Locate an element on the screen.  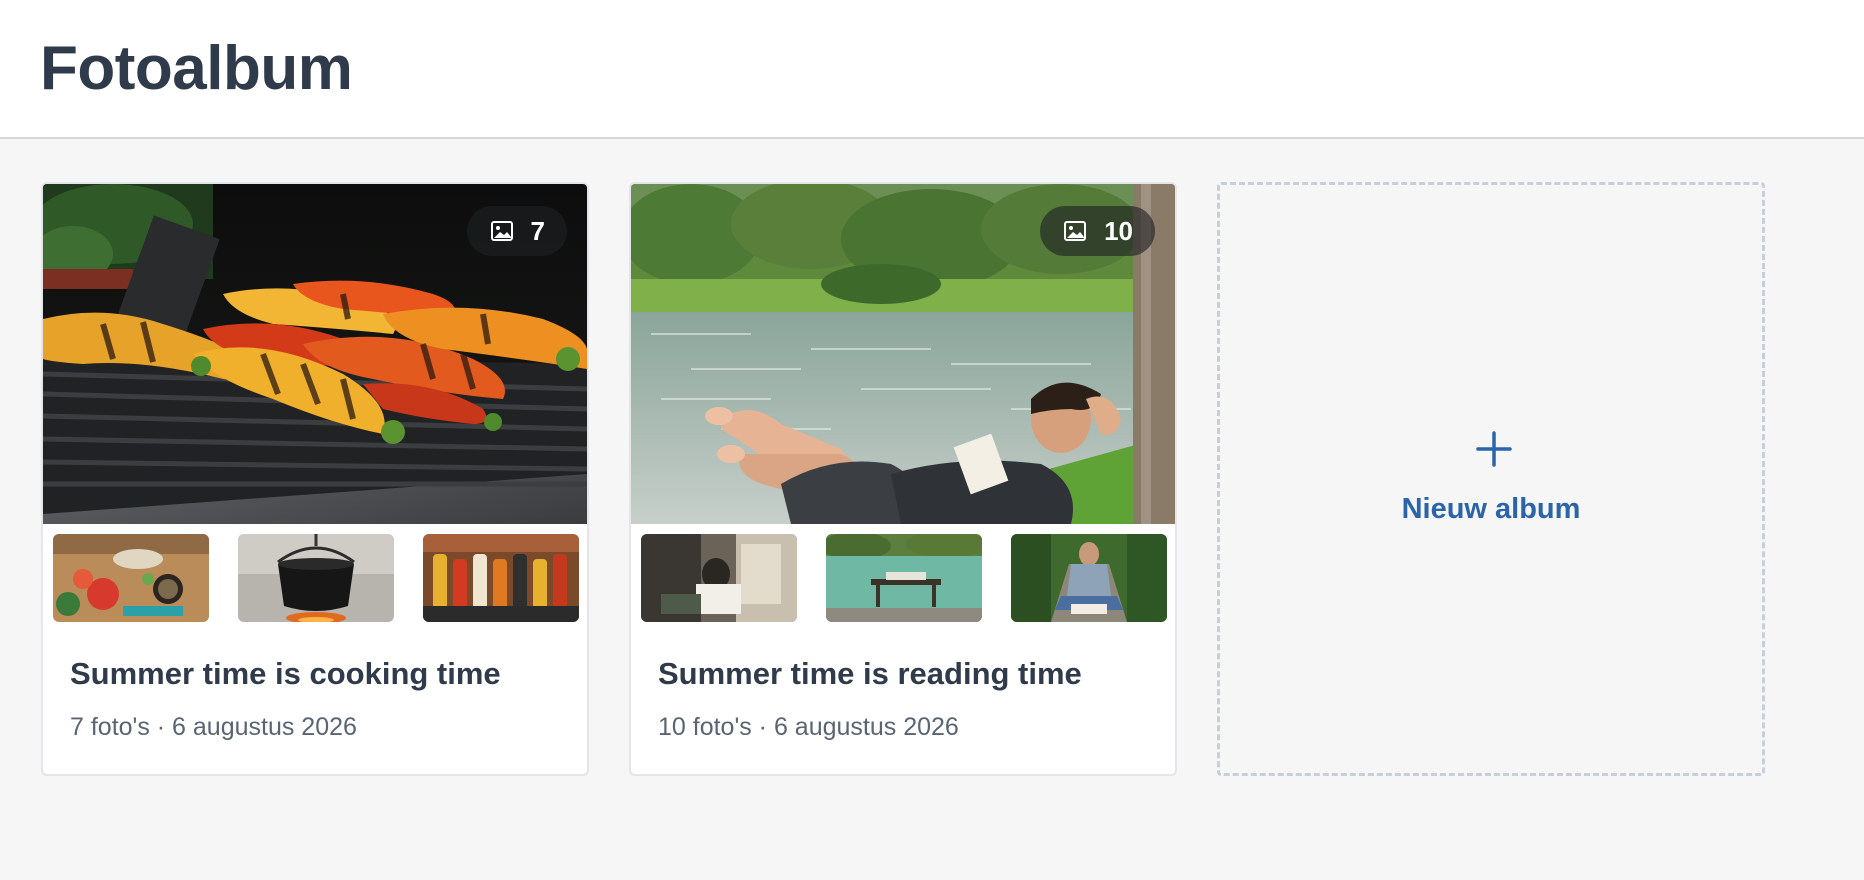
page-title: Fotoalbum is located at coordinates (196, 68).